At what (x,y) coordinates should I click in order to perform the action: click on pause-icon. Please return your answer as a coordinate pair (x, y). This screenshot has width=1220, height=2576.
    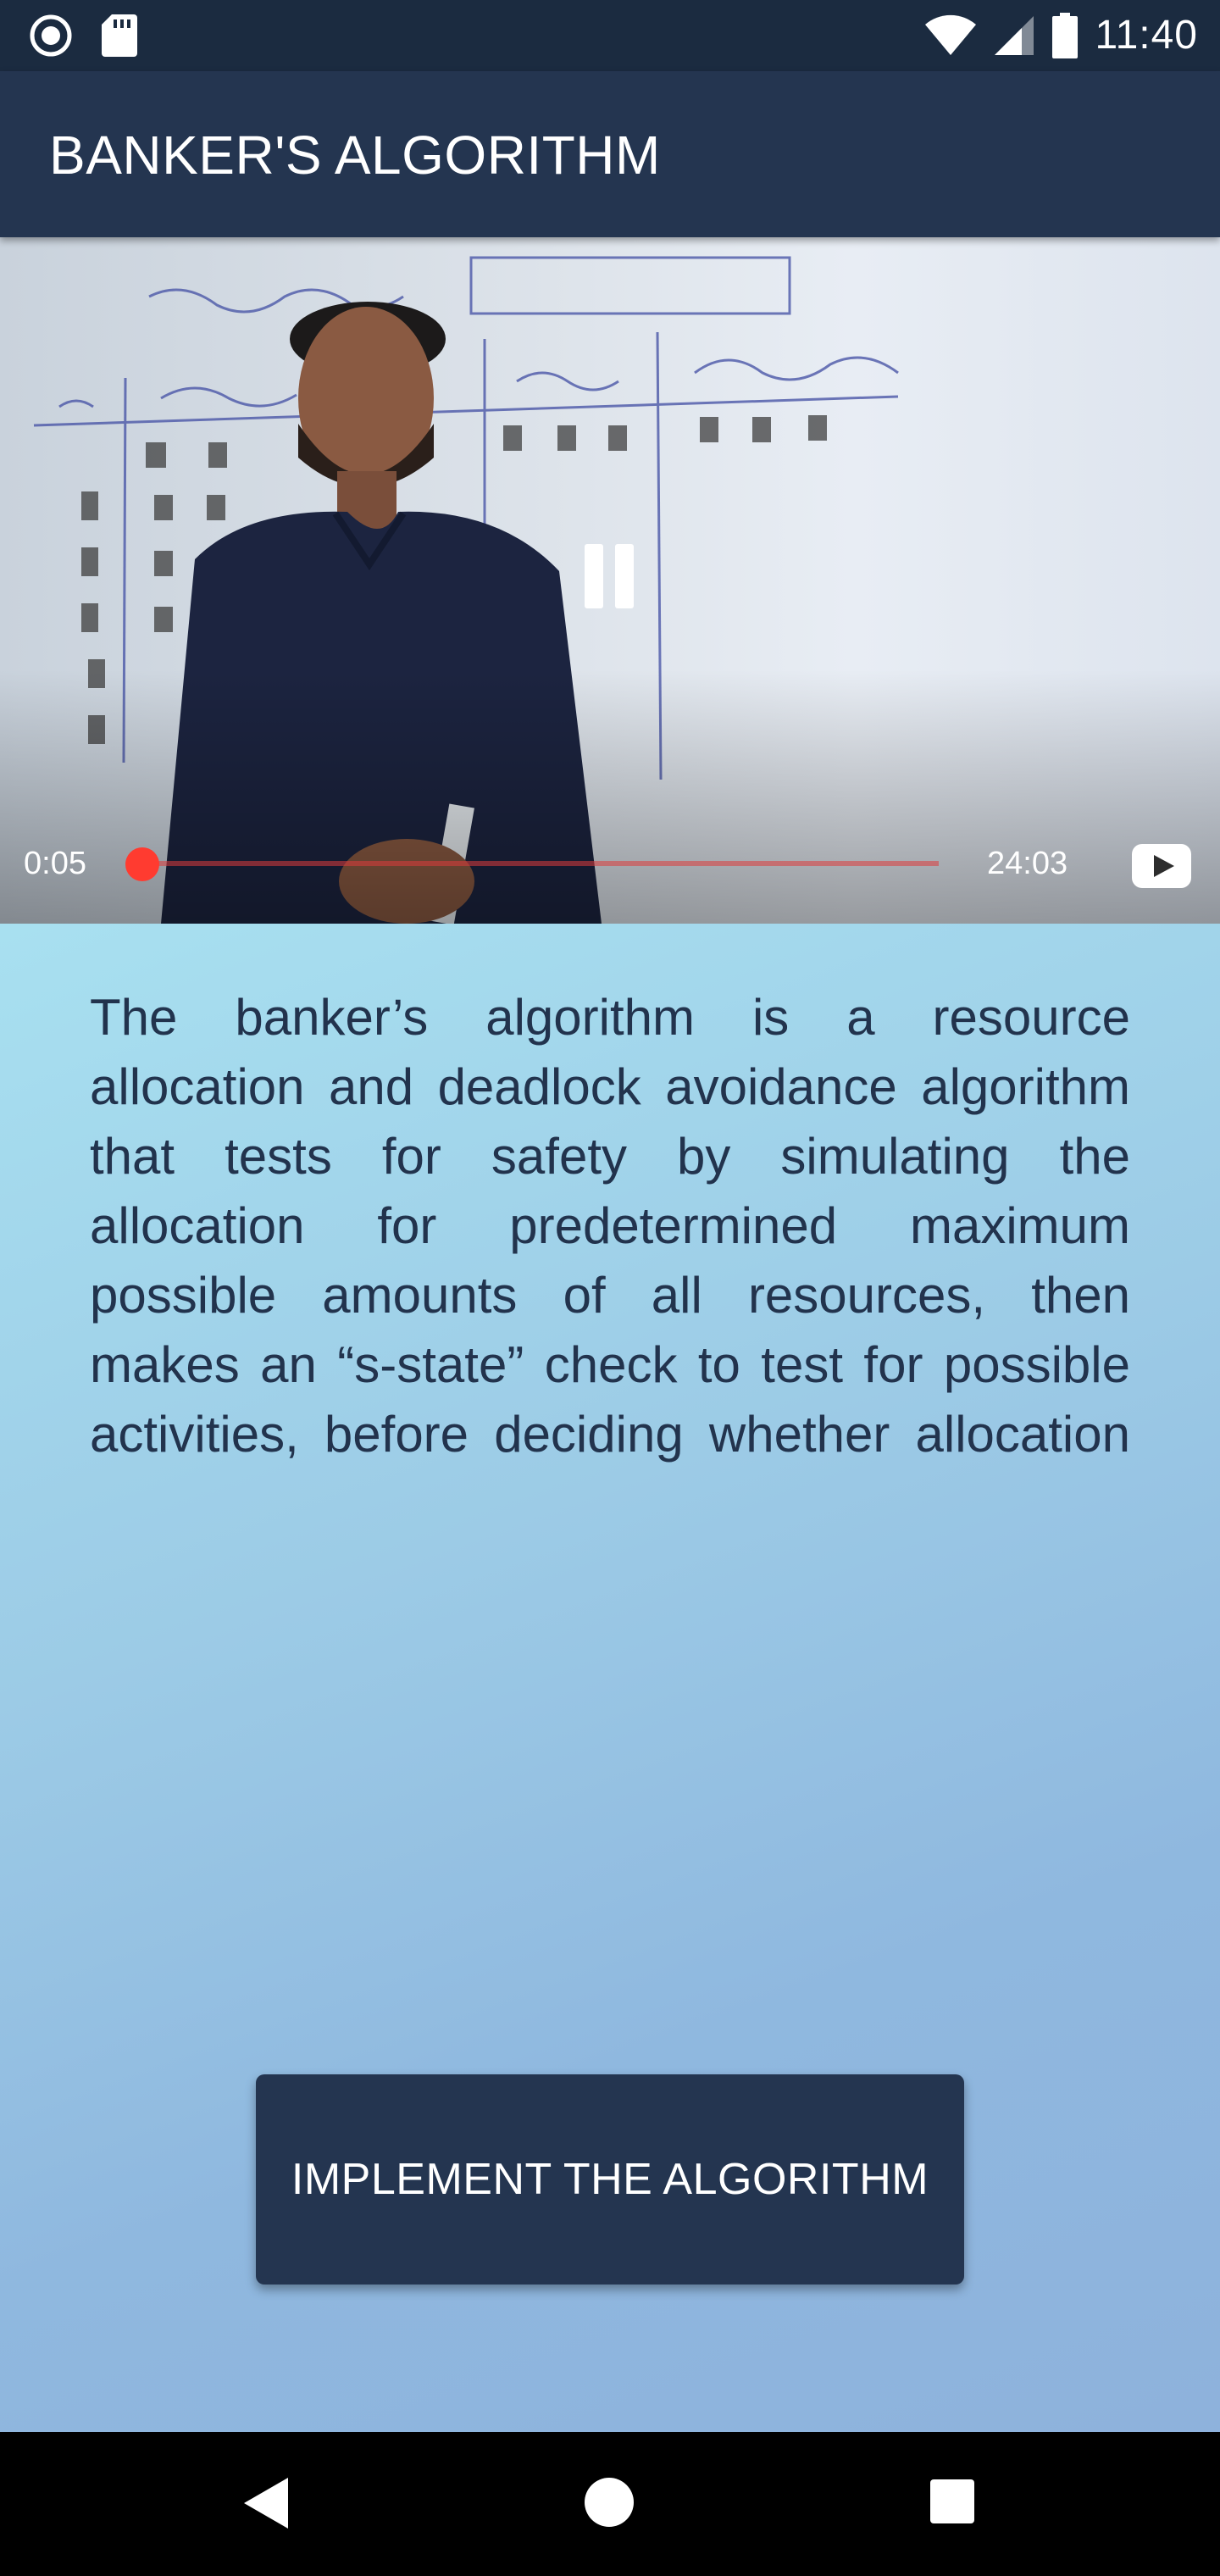
    Looking at the image, I should click on (594, 576).